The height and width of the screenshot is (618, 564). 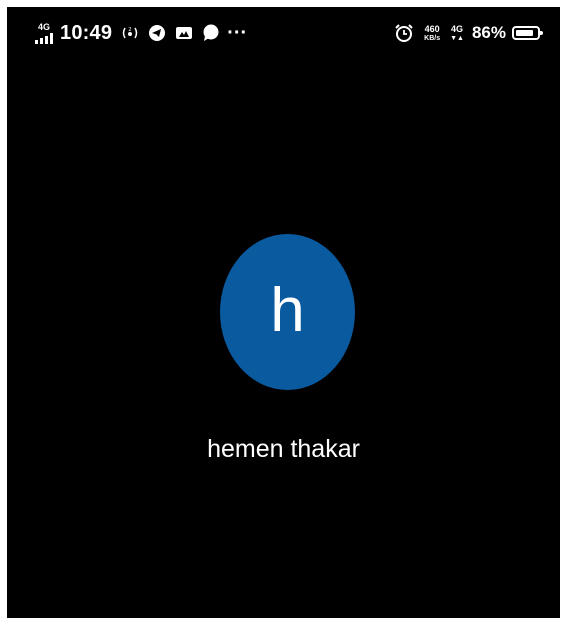 I want to click on contact-name: hemen thakar, so click(x=283, y=449).